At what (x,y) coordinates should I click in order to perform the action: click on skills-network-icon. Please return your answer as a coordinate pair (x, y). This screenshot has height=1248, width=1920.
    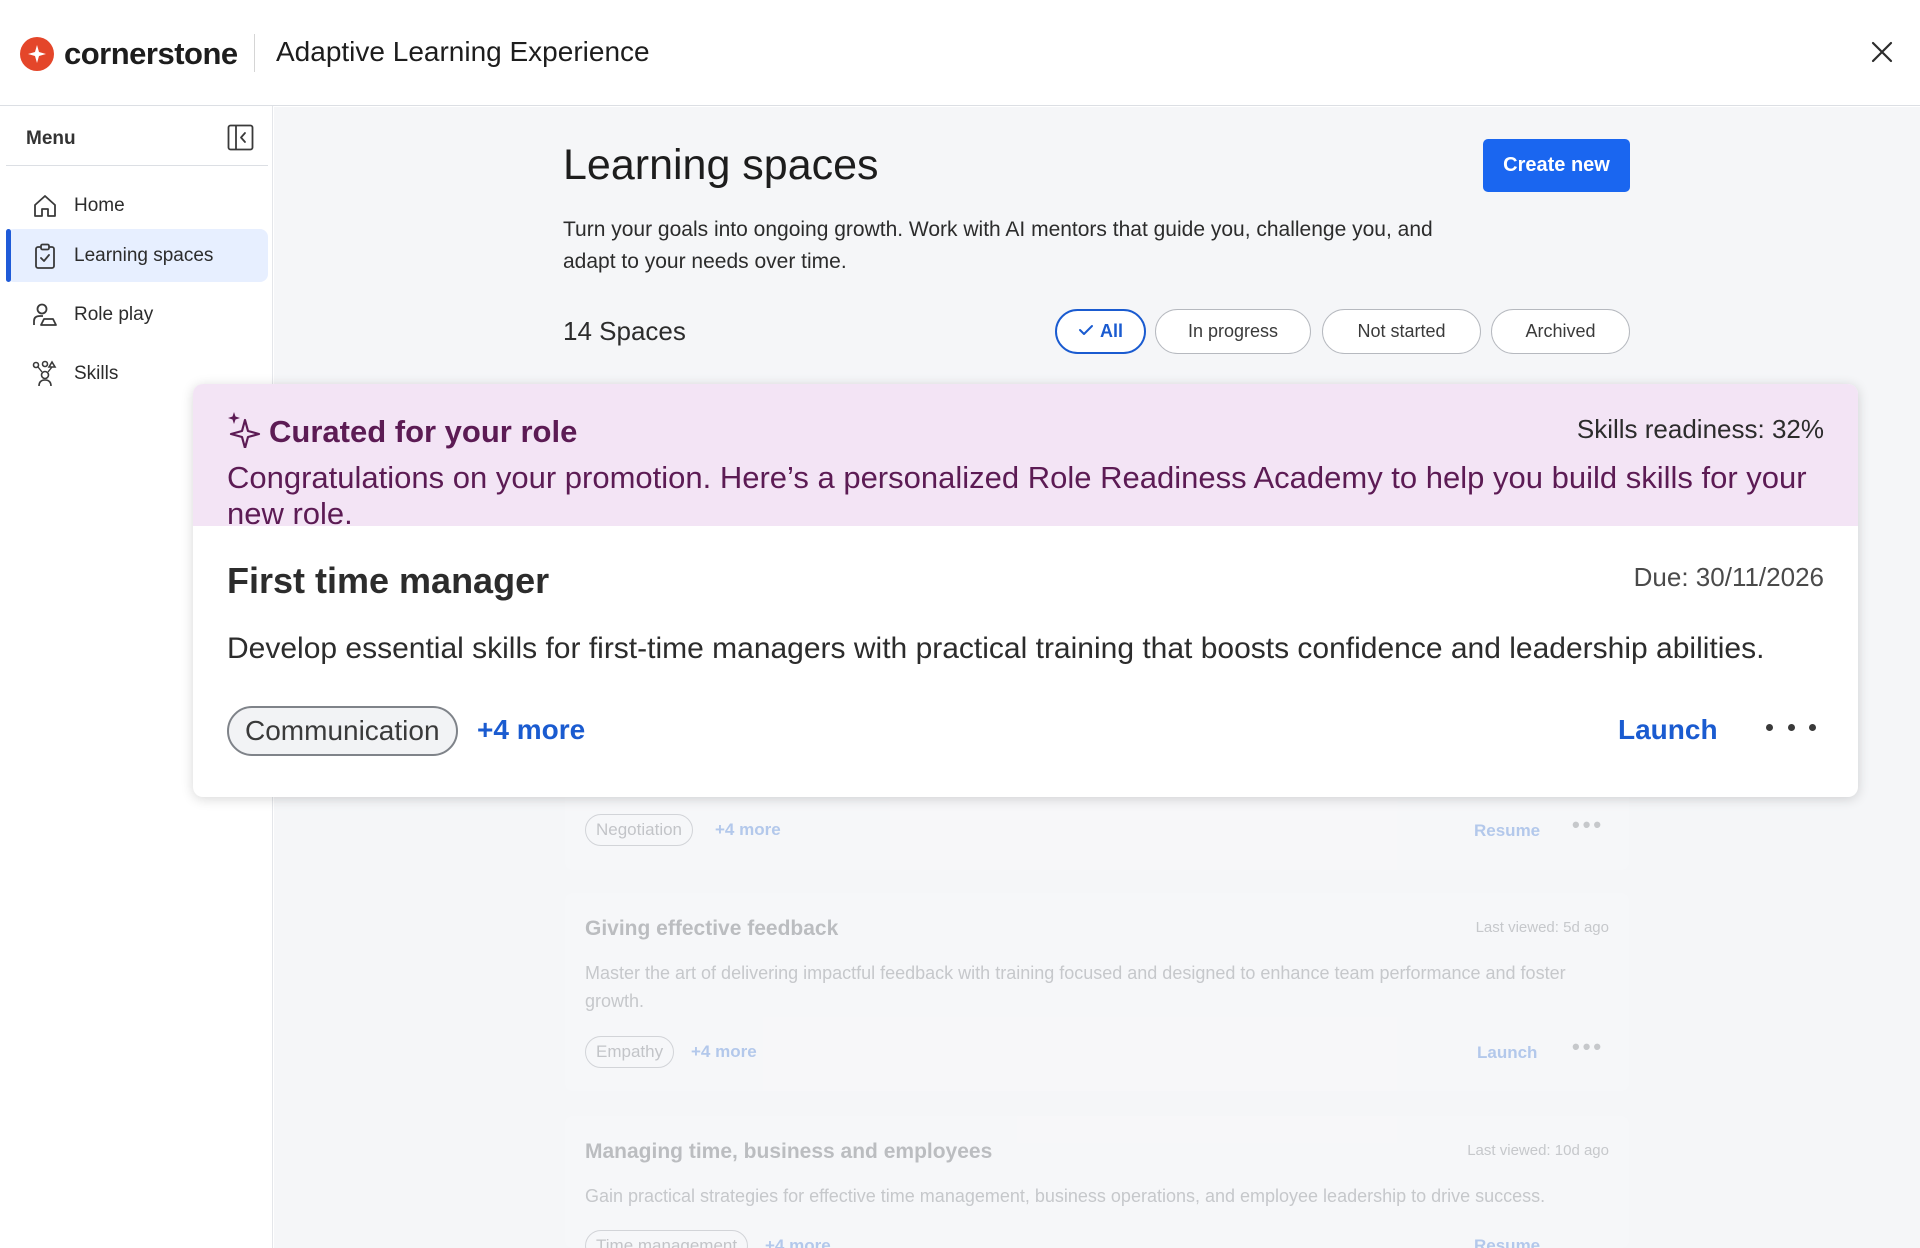
    Looking at the image, I should click on (45, 374).